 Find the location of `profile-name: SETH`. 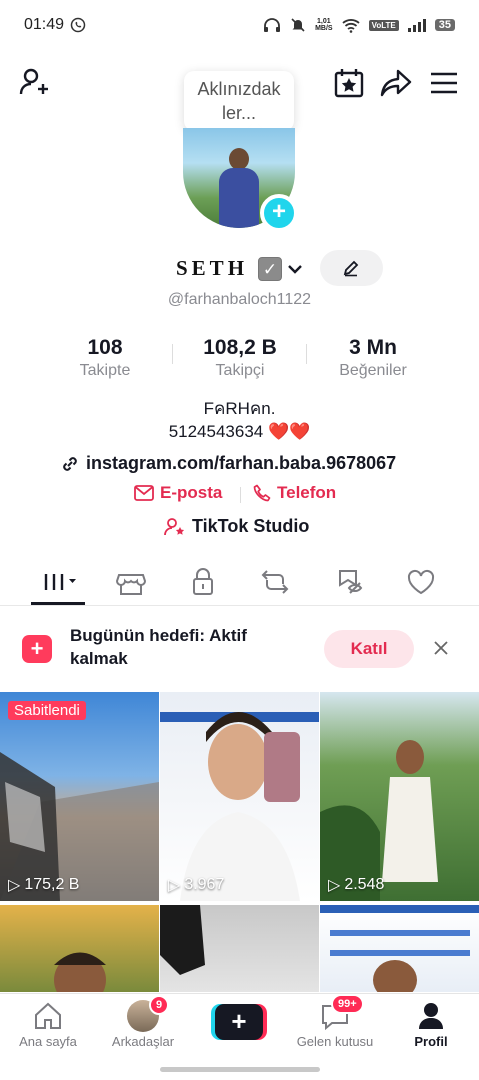

profile-name: SETH is located at coordinates (212, 268).